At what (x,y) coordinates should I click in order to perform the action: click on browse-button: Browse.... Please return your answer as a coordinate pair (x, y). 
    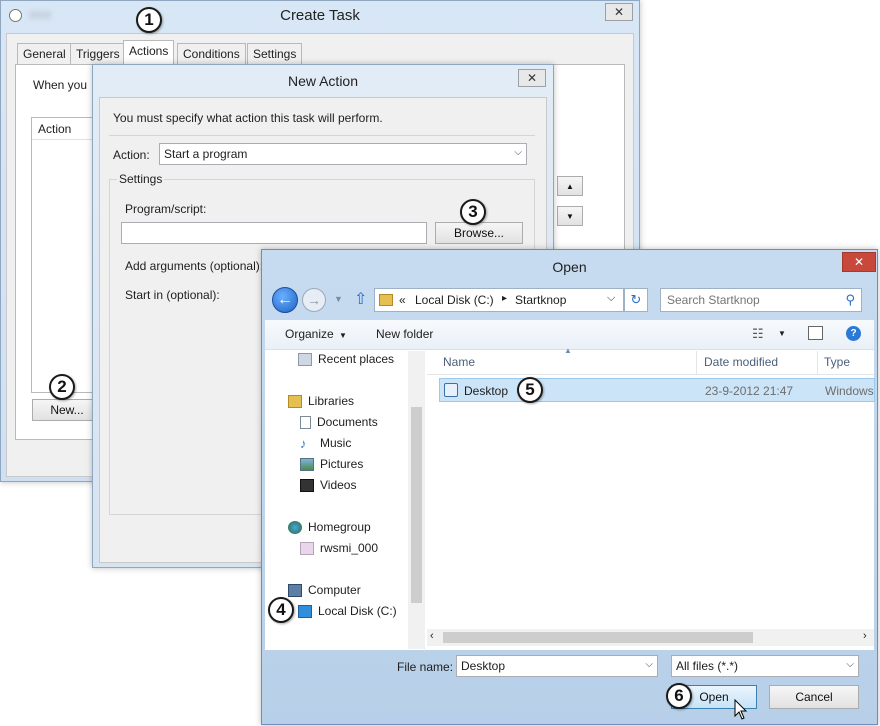
    Looking at the image, I should click on (479, 233).